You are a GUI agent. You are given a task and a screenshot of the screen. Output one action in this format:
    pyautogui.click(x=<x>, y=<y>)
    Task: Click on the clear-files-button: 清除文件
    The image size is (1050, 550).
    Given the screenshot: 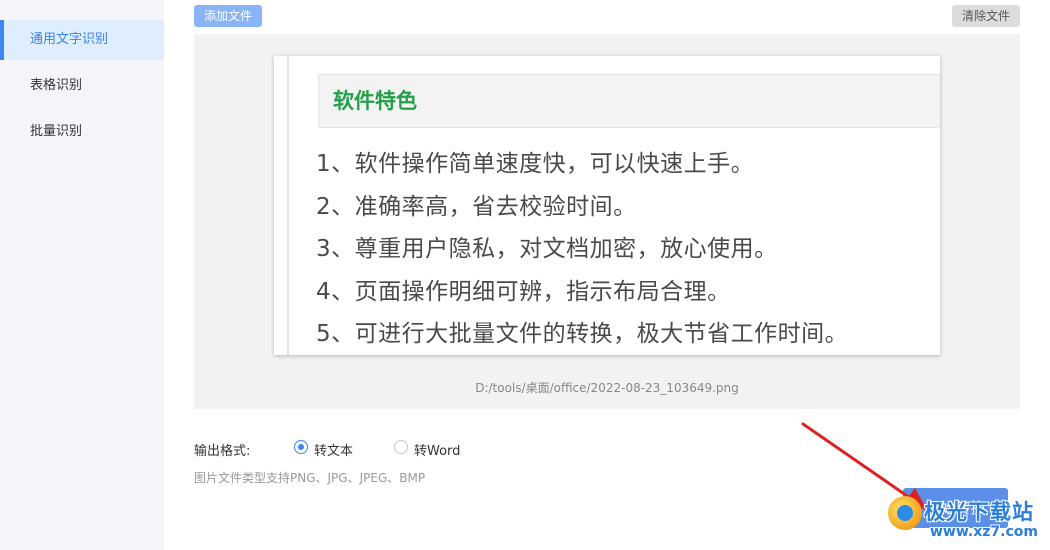 What is the action you would take?
    pyautogui.click(x=986, y=16)
    